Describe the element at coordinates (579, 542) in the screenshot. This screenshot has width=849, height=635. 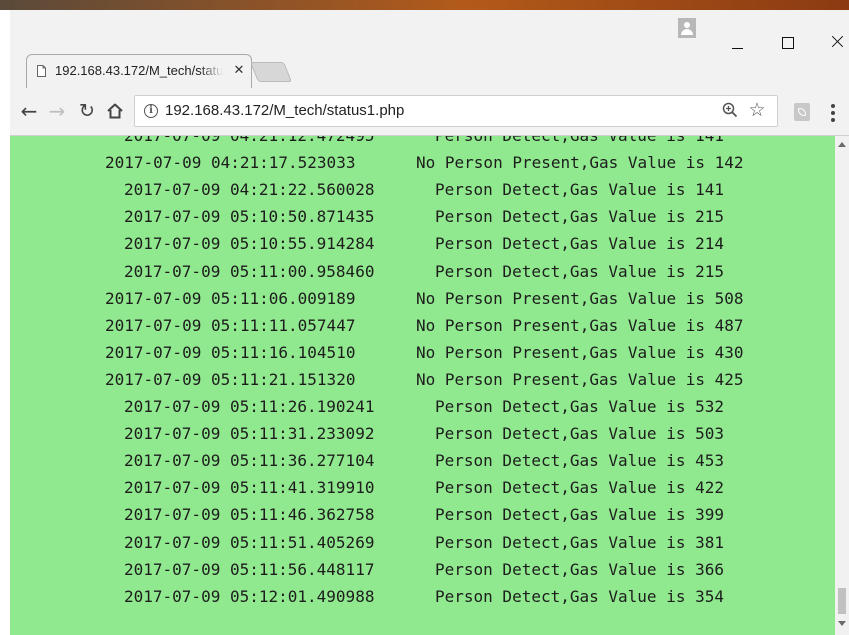
I see `log-message: Person Detect,Gas Value is 381` at that location.